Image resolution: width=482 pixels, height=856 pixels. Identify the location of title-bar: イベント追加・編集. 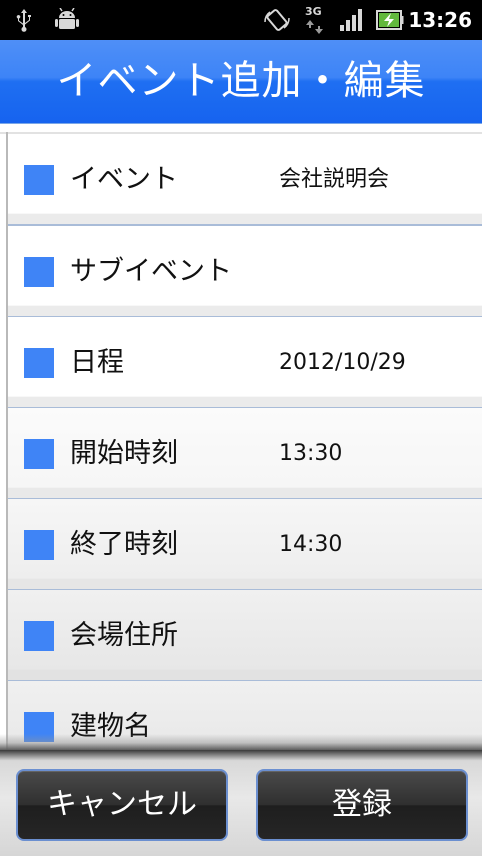
(241, 82).